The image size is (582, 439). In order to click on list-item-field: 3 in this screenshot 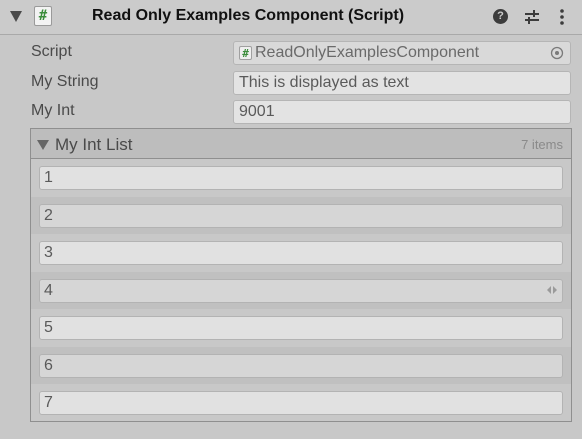, I will do `click(301, 253)`.